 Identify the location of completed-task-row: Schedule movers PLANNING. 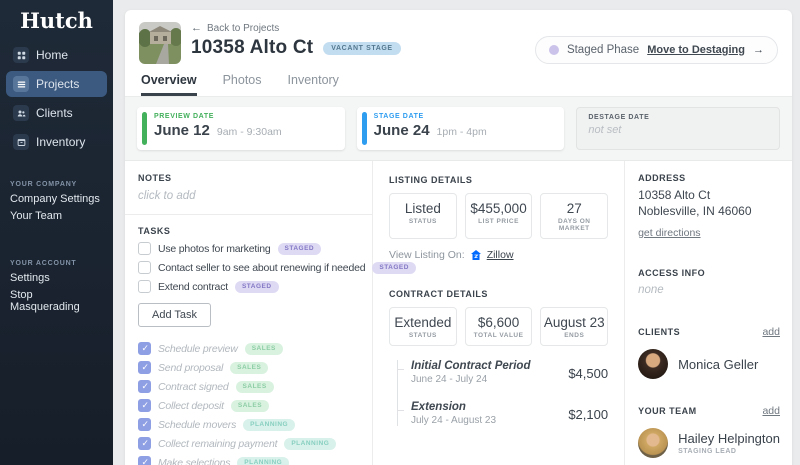
(251, 424).